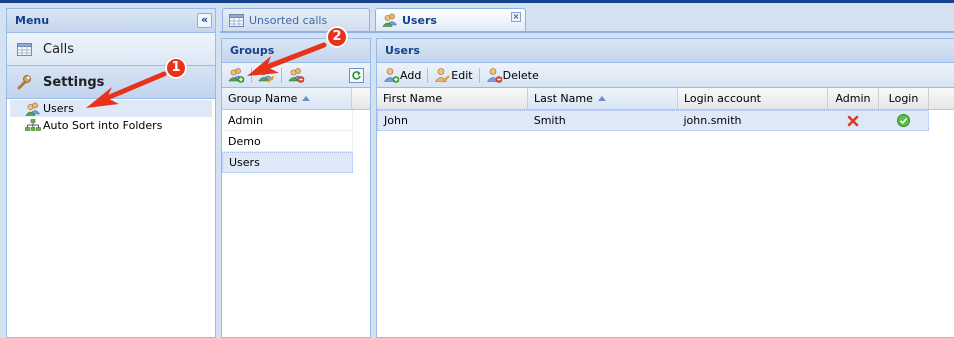 The width and height of the screenshot is (954, 338). I want to click on edit-user-button: Edit, so click(453, 75).